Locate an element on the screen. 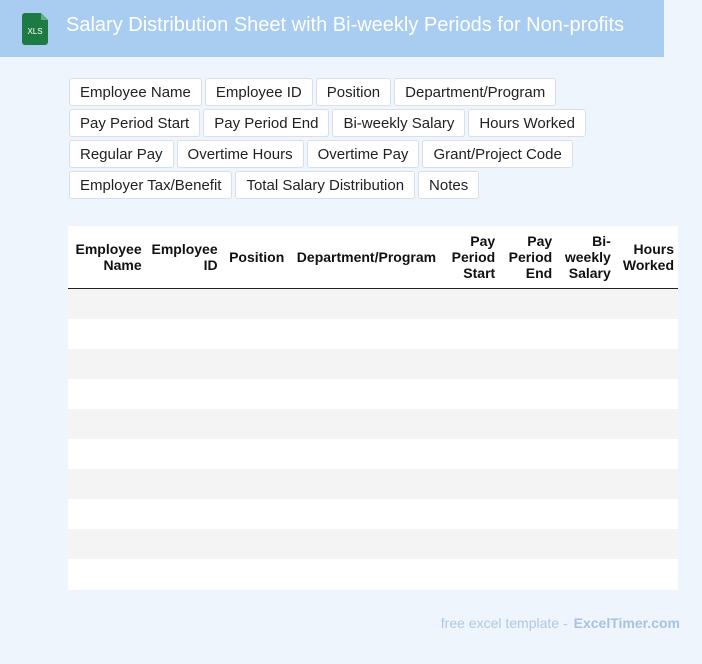 The image size is (702, 664). field-tag: Position is located at coordinates (353, 92).